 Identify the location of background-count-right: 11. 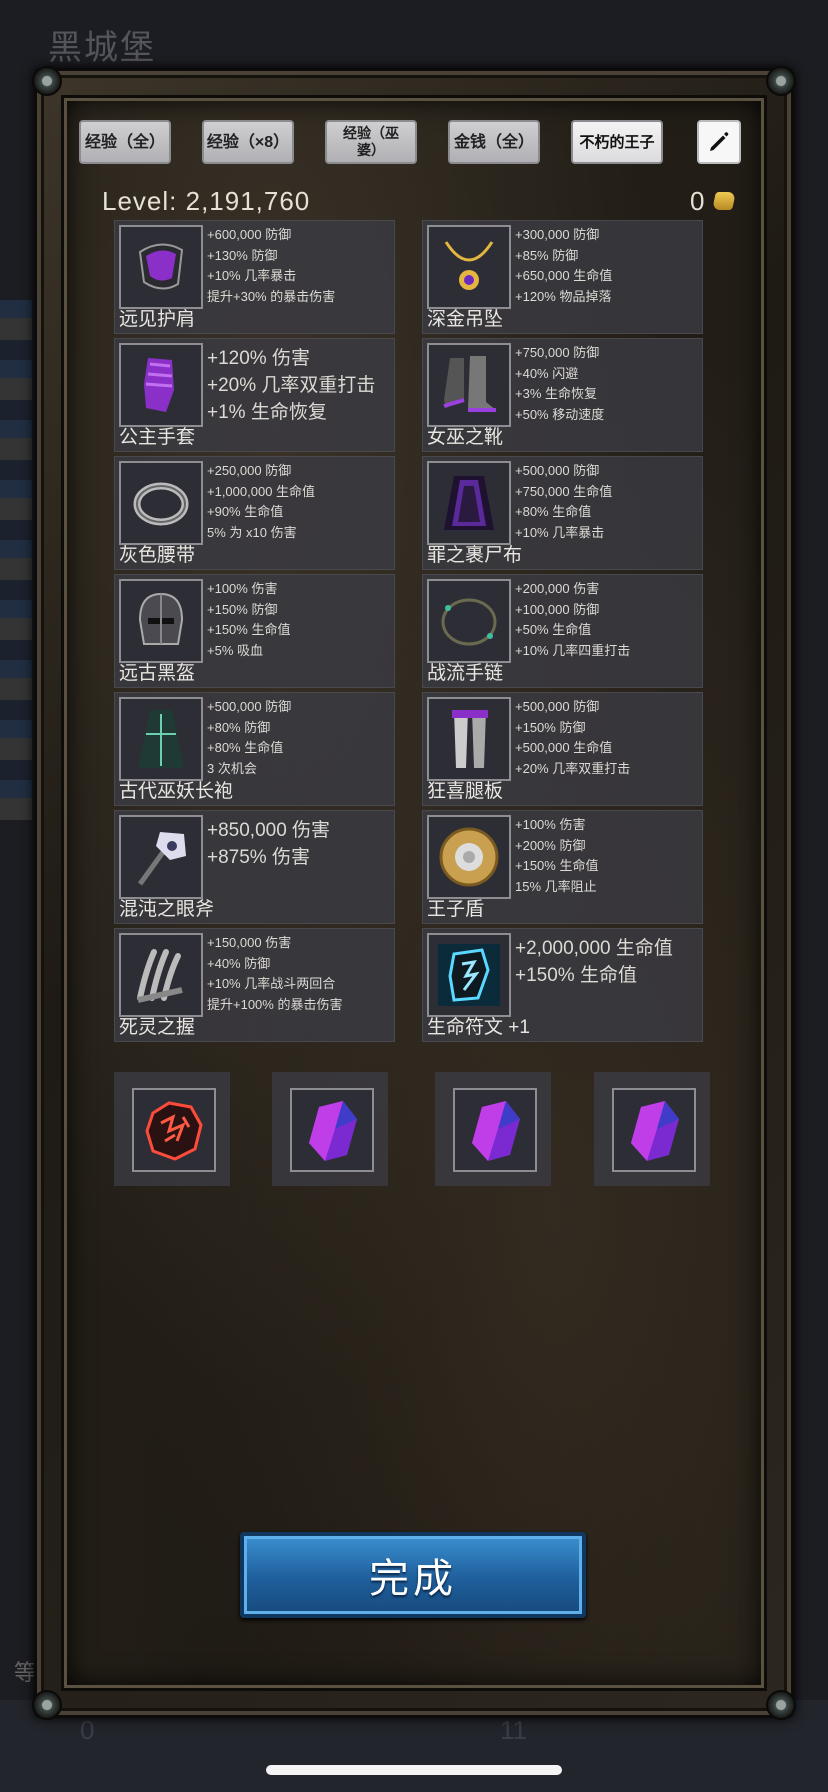
(513, 1730).